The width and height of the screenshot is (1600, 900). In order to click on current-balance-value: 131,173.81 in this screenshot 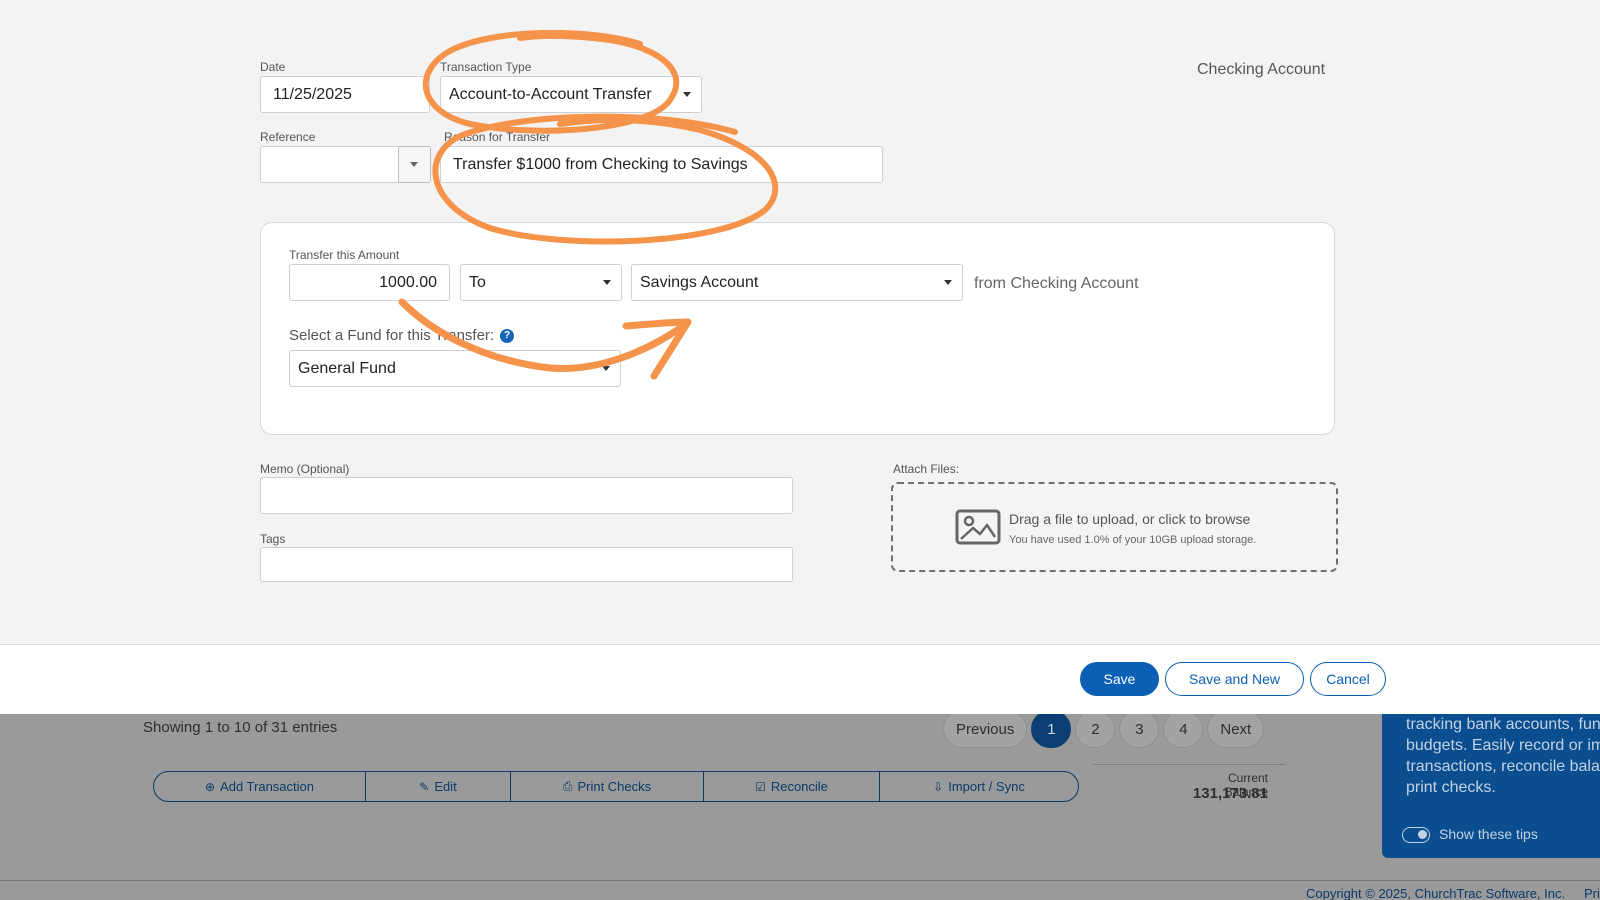, I will do `click(1230, 793)`.